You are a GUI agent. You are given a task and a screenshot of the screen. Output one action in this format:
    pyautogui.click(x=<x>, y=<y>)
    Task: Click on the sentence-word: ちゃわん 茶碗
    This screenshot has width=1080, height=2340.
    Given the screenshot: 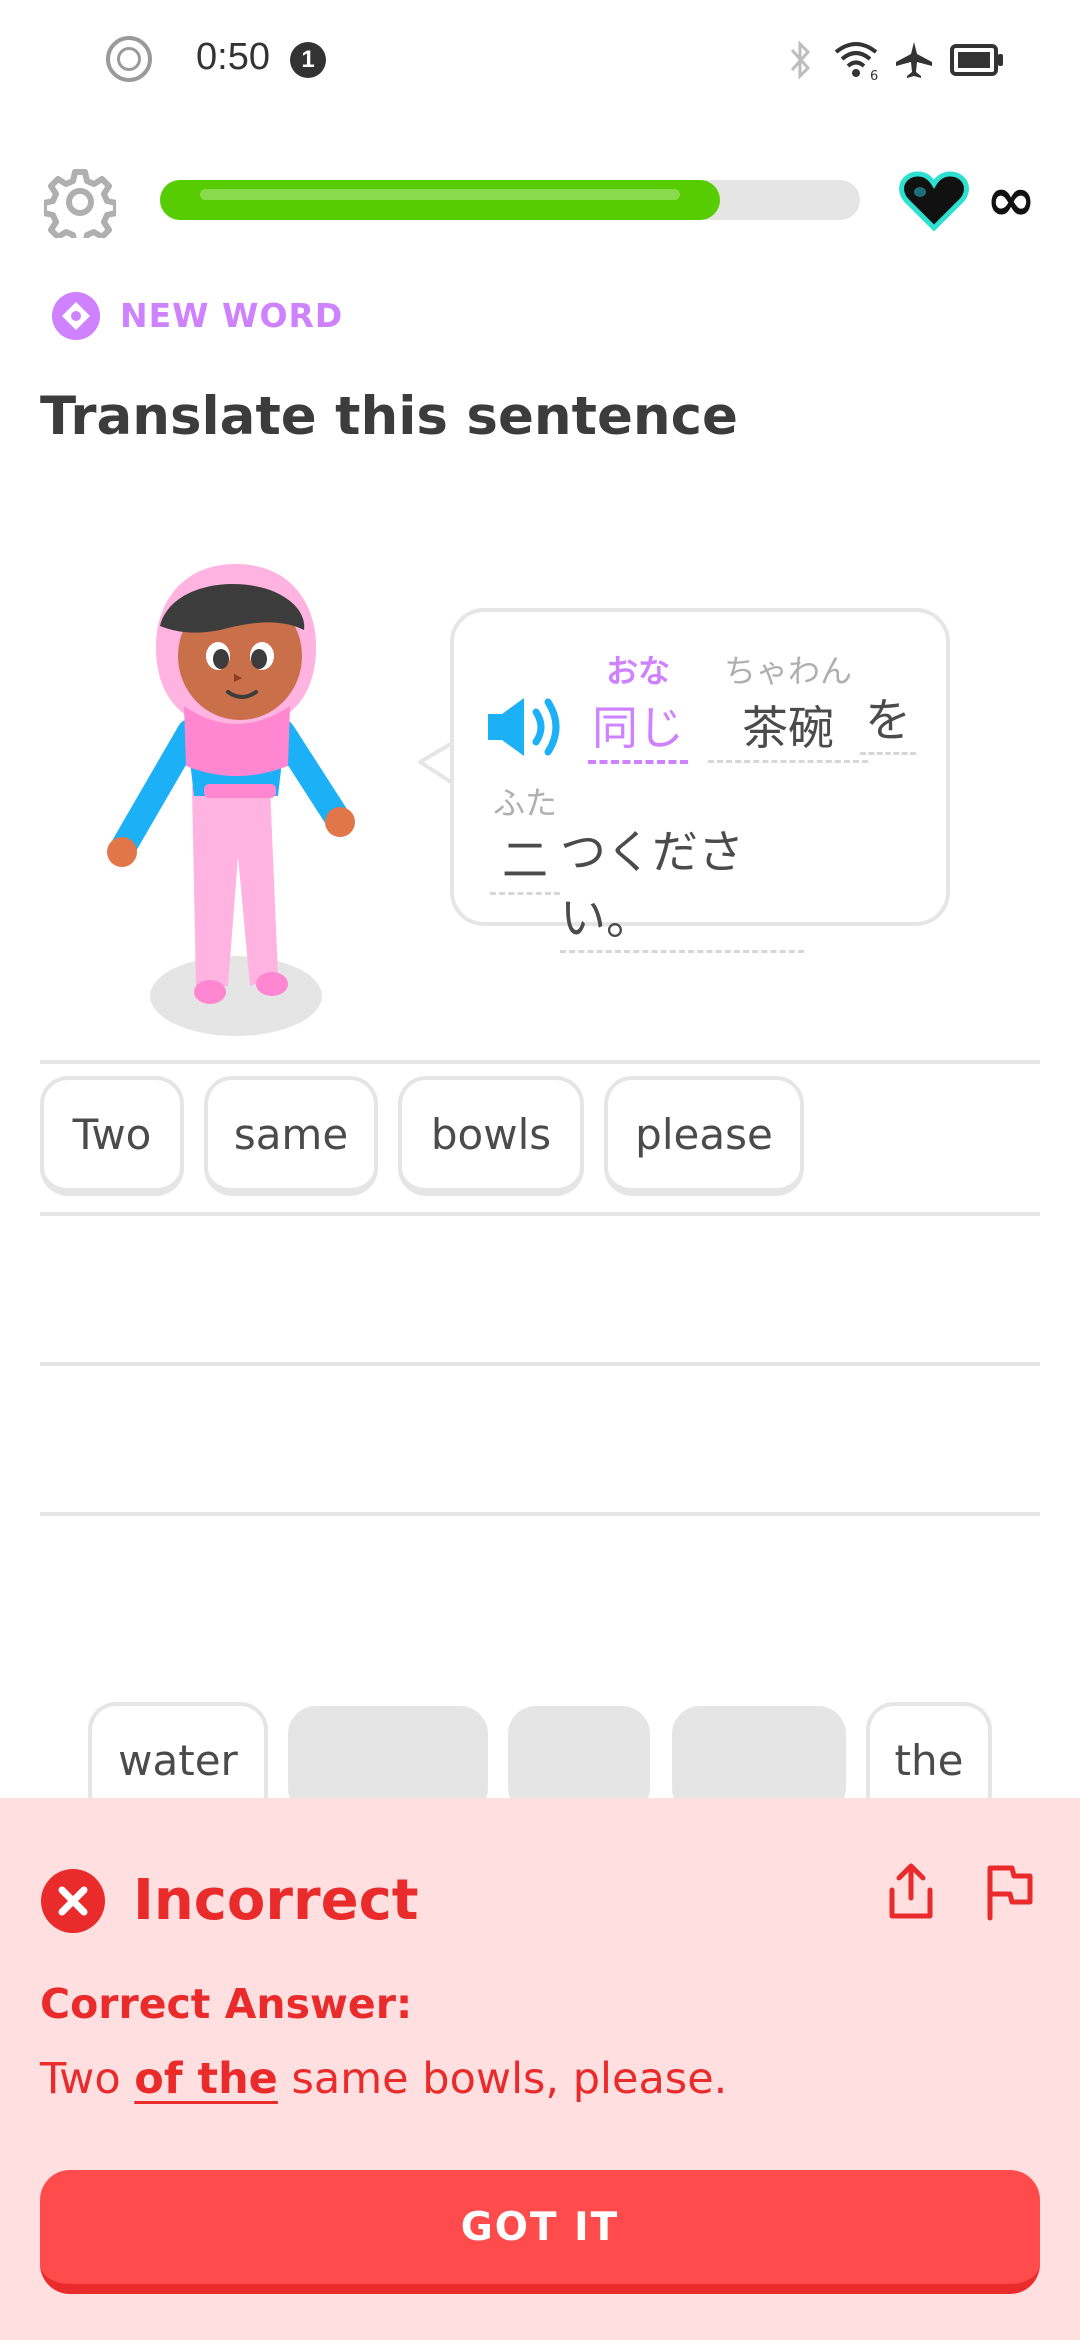 What is the action you would take?
    pyautogui.click(x=788, y=704)
    